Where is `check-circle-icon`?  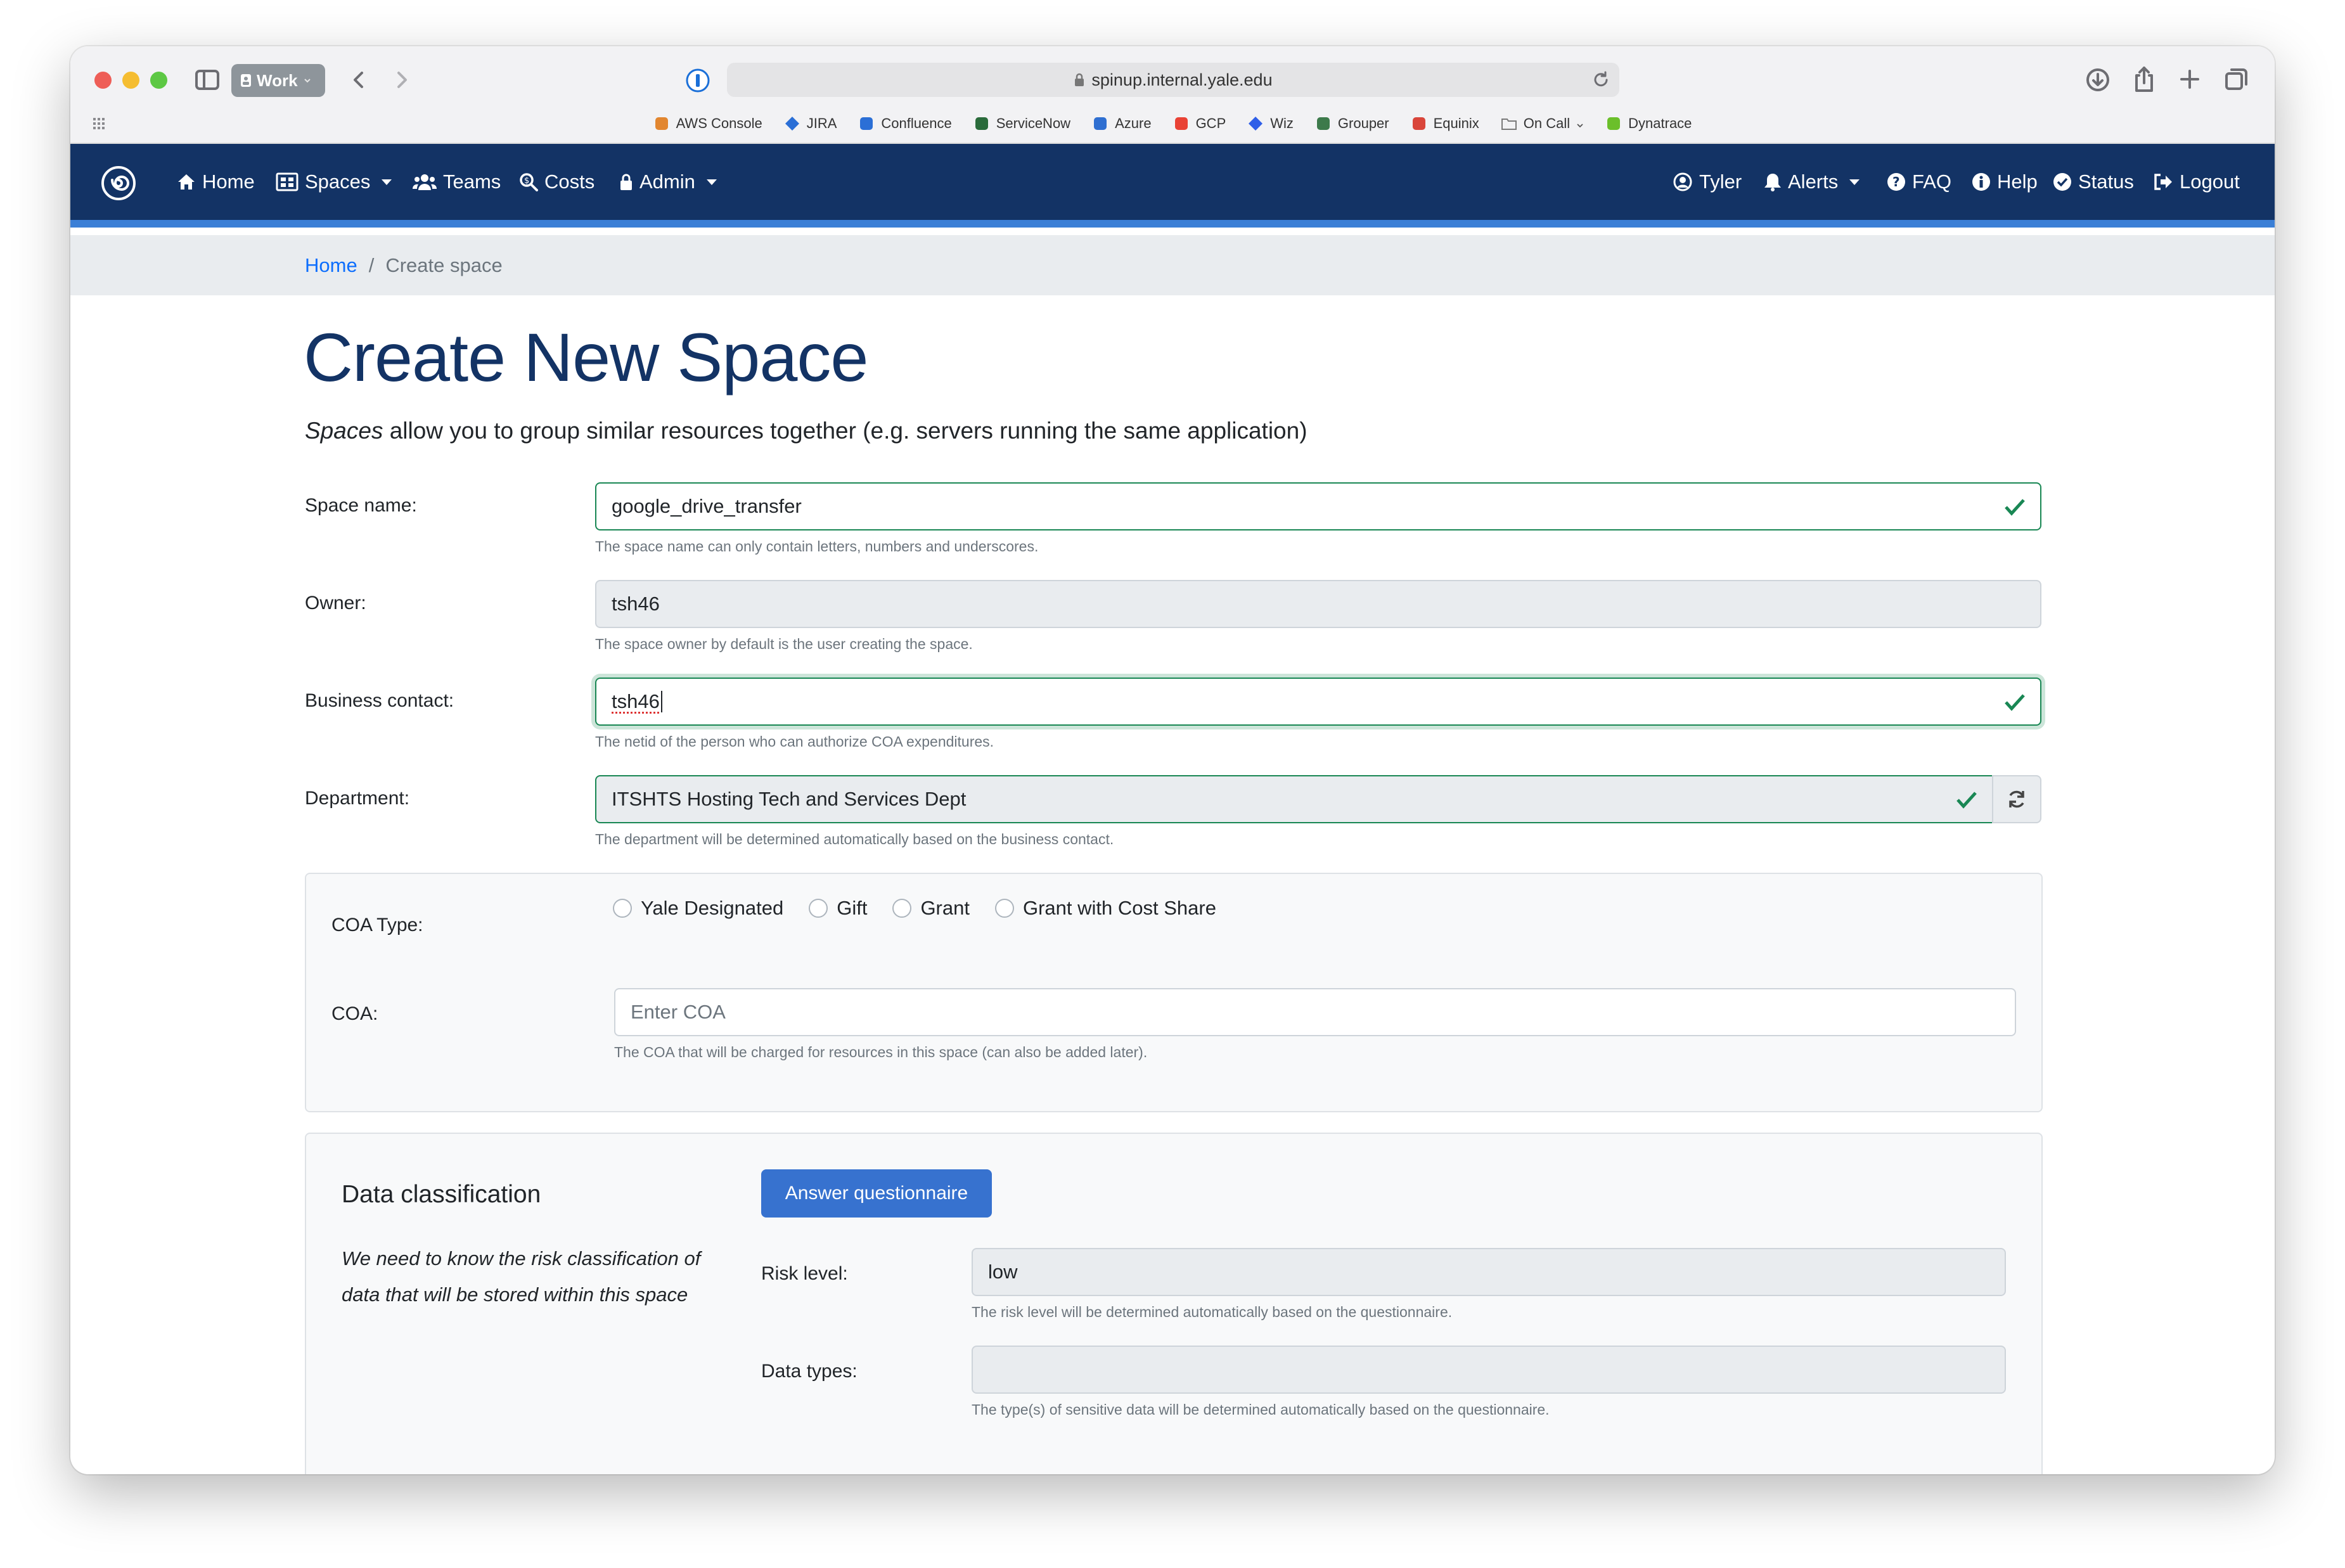 check-circle-icon is located at coordinates (2062, 182).